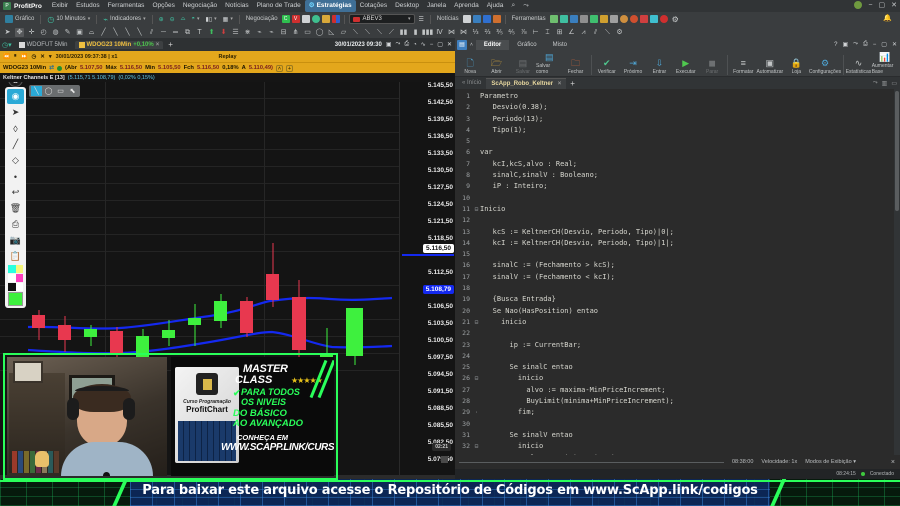  Describe the element at coordinates (572, 83) in the screenshot. I see `add-file-tab-button: +` at that location.